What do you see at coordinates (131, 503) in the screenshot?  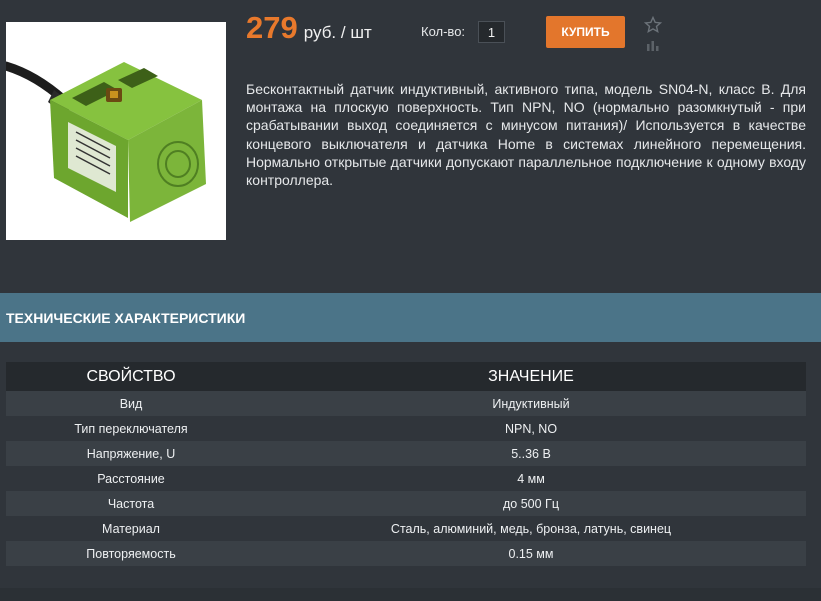 I see `property-cell: Частота` at bounding box center [131, 503].